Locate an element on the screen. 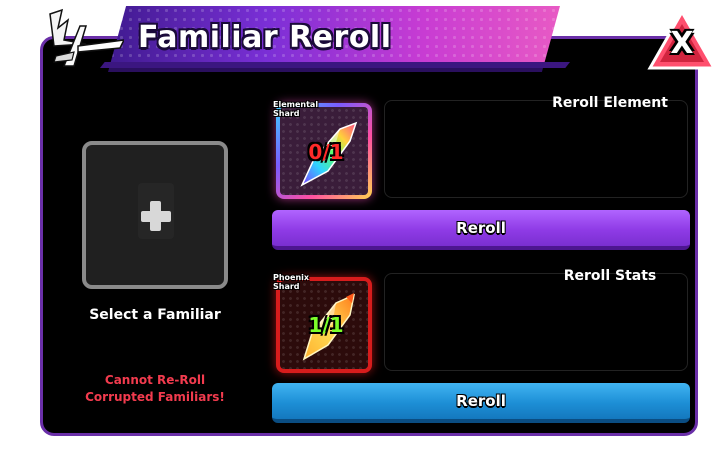 The width and height of the screenshot is (728, 450). phoenix-shard-count: 1/1 is located at coordinates (326, 325).